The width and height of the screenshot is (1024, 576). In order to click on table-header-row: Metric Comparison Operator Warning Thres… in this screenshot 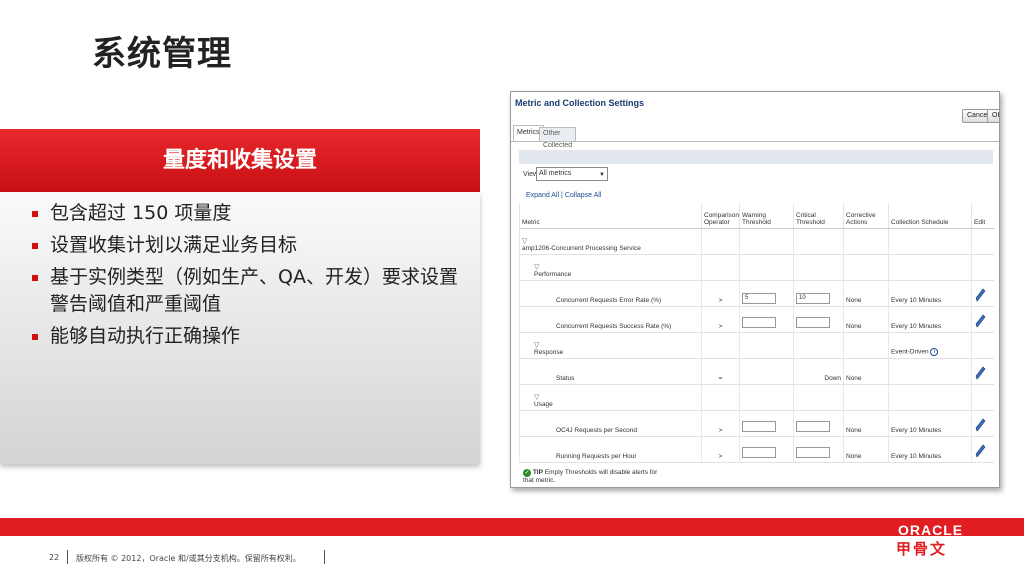, I will do `click(756, 216)`.